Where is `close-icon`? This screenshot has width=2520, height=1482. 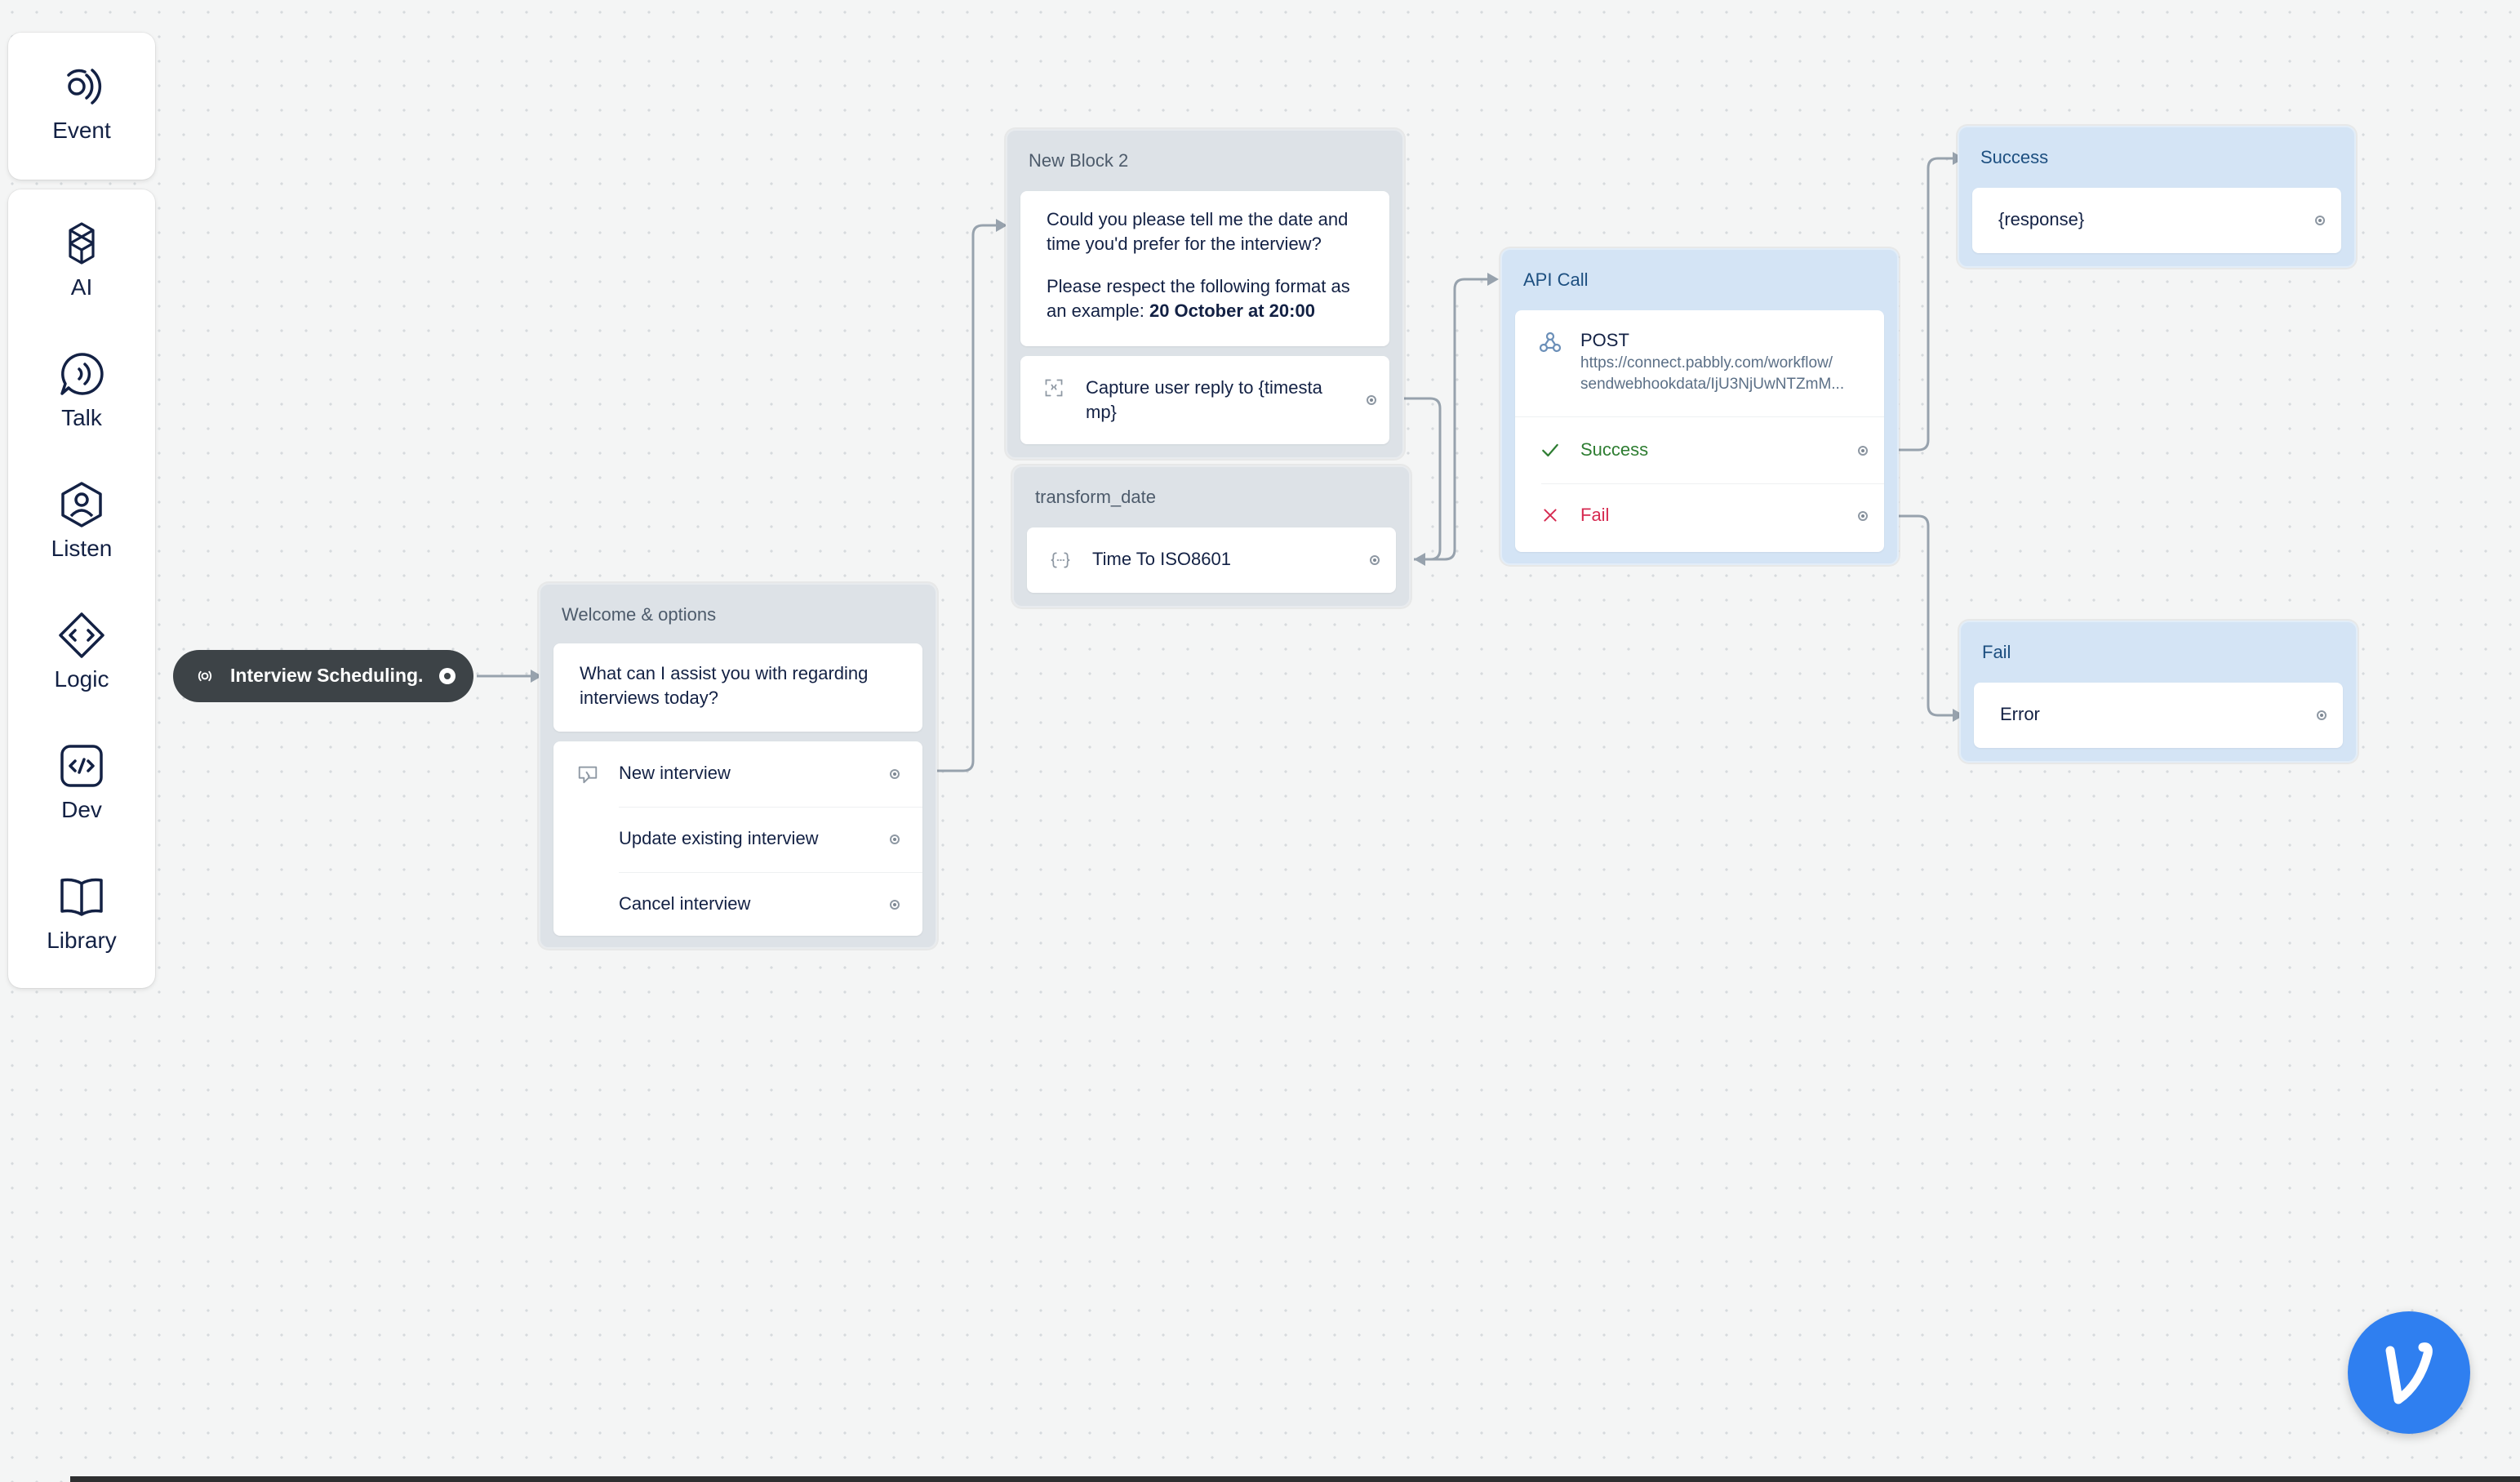 close-icon is located at coordinates (1551, 515).